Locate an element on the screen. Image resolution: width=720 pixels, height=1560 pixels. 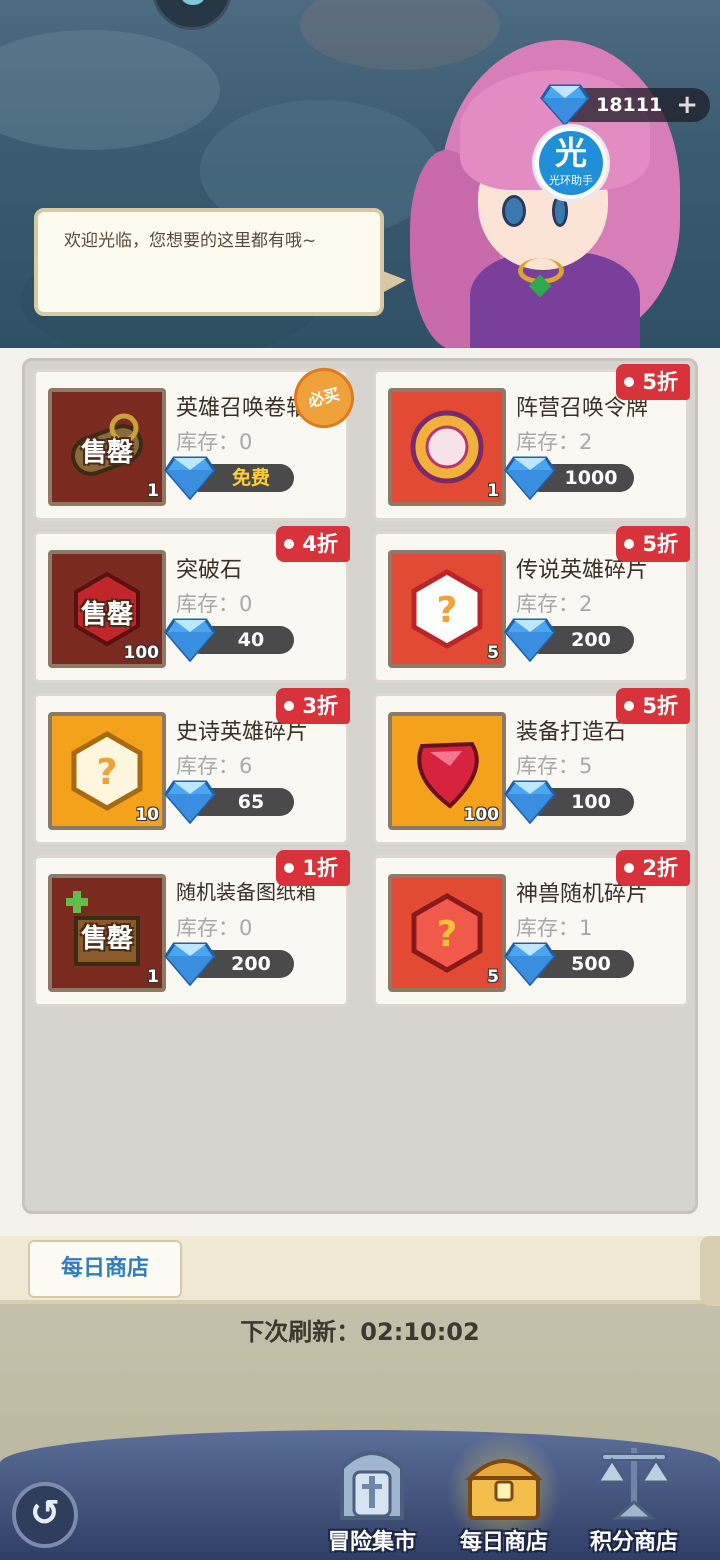
diamond-amount: 18111 is located at coordinates (629, 105).